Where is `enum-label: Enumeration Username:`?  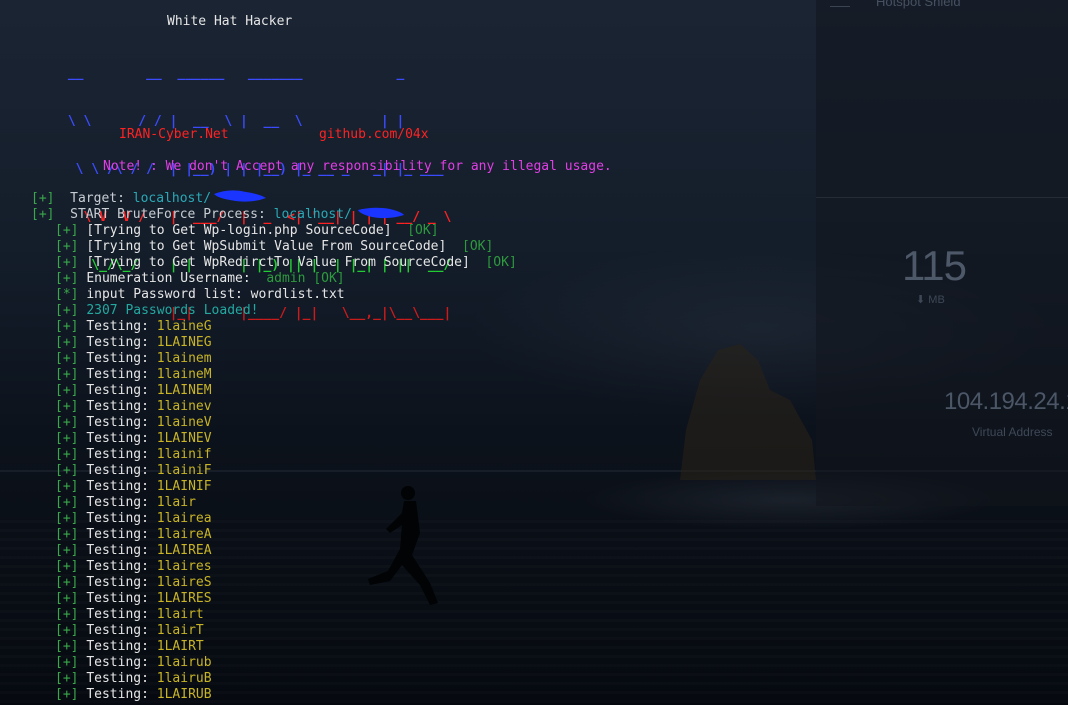
enum-label: Enumeration Username: is located at coordinates (168, 278).